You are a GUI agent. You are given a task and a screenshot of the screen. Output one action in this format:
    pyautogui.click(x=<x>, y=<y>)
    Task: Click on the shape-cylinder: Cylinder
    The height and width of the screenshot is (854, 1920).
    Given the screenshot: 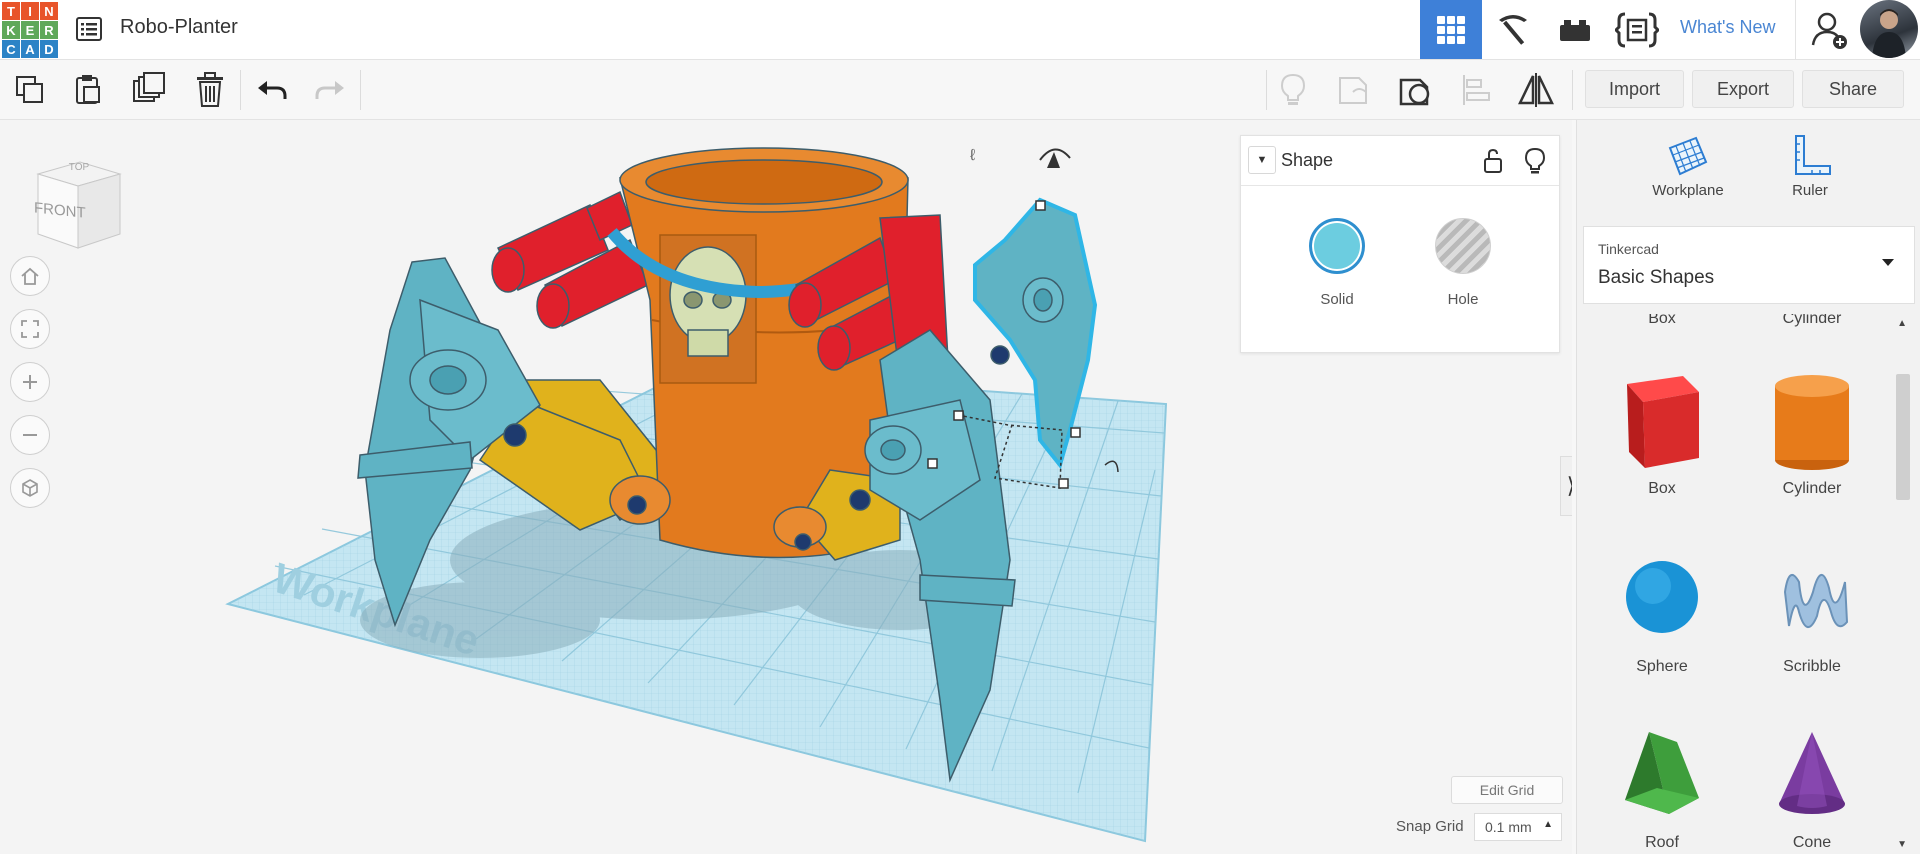 What is the action you would take?
    pyautogui.click(x=1812, y=449)
    